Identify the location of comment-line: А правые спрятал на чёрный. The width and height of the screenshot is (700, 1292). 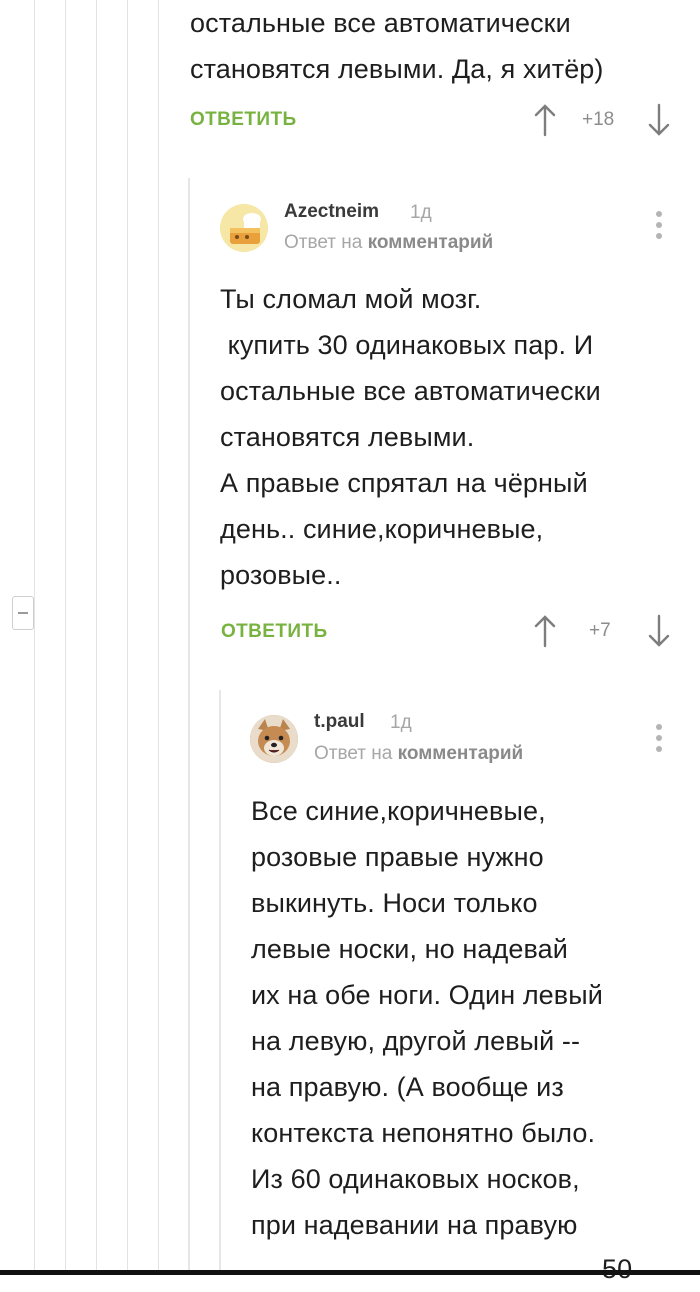
(404, 483).